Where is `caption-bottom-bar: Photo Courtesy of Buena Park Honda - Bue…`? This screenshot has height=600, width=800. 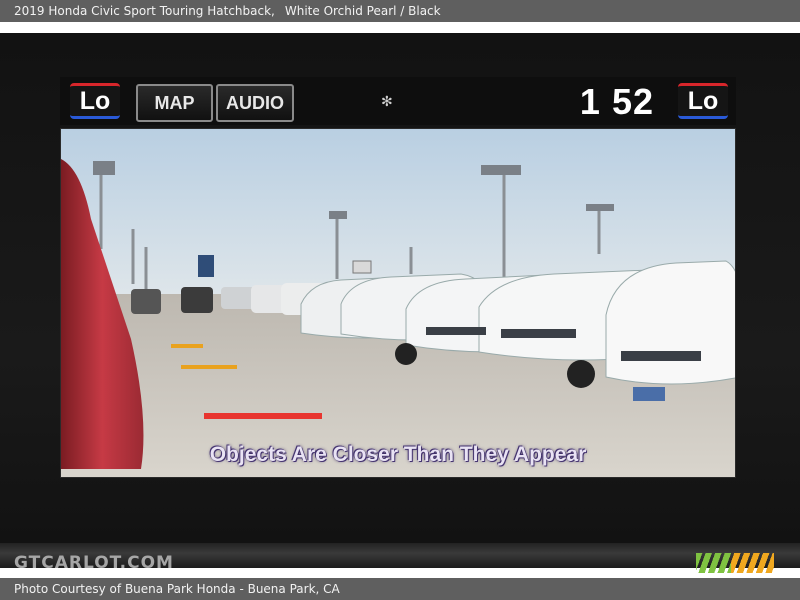 caption-bottom-bar: Photo Courtesy of Buena Park Honda - Bue… is located at coordinates (400, 589).